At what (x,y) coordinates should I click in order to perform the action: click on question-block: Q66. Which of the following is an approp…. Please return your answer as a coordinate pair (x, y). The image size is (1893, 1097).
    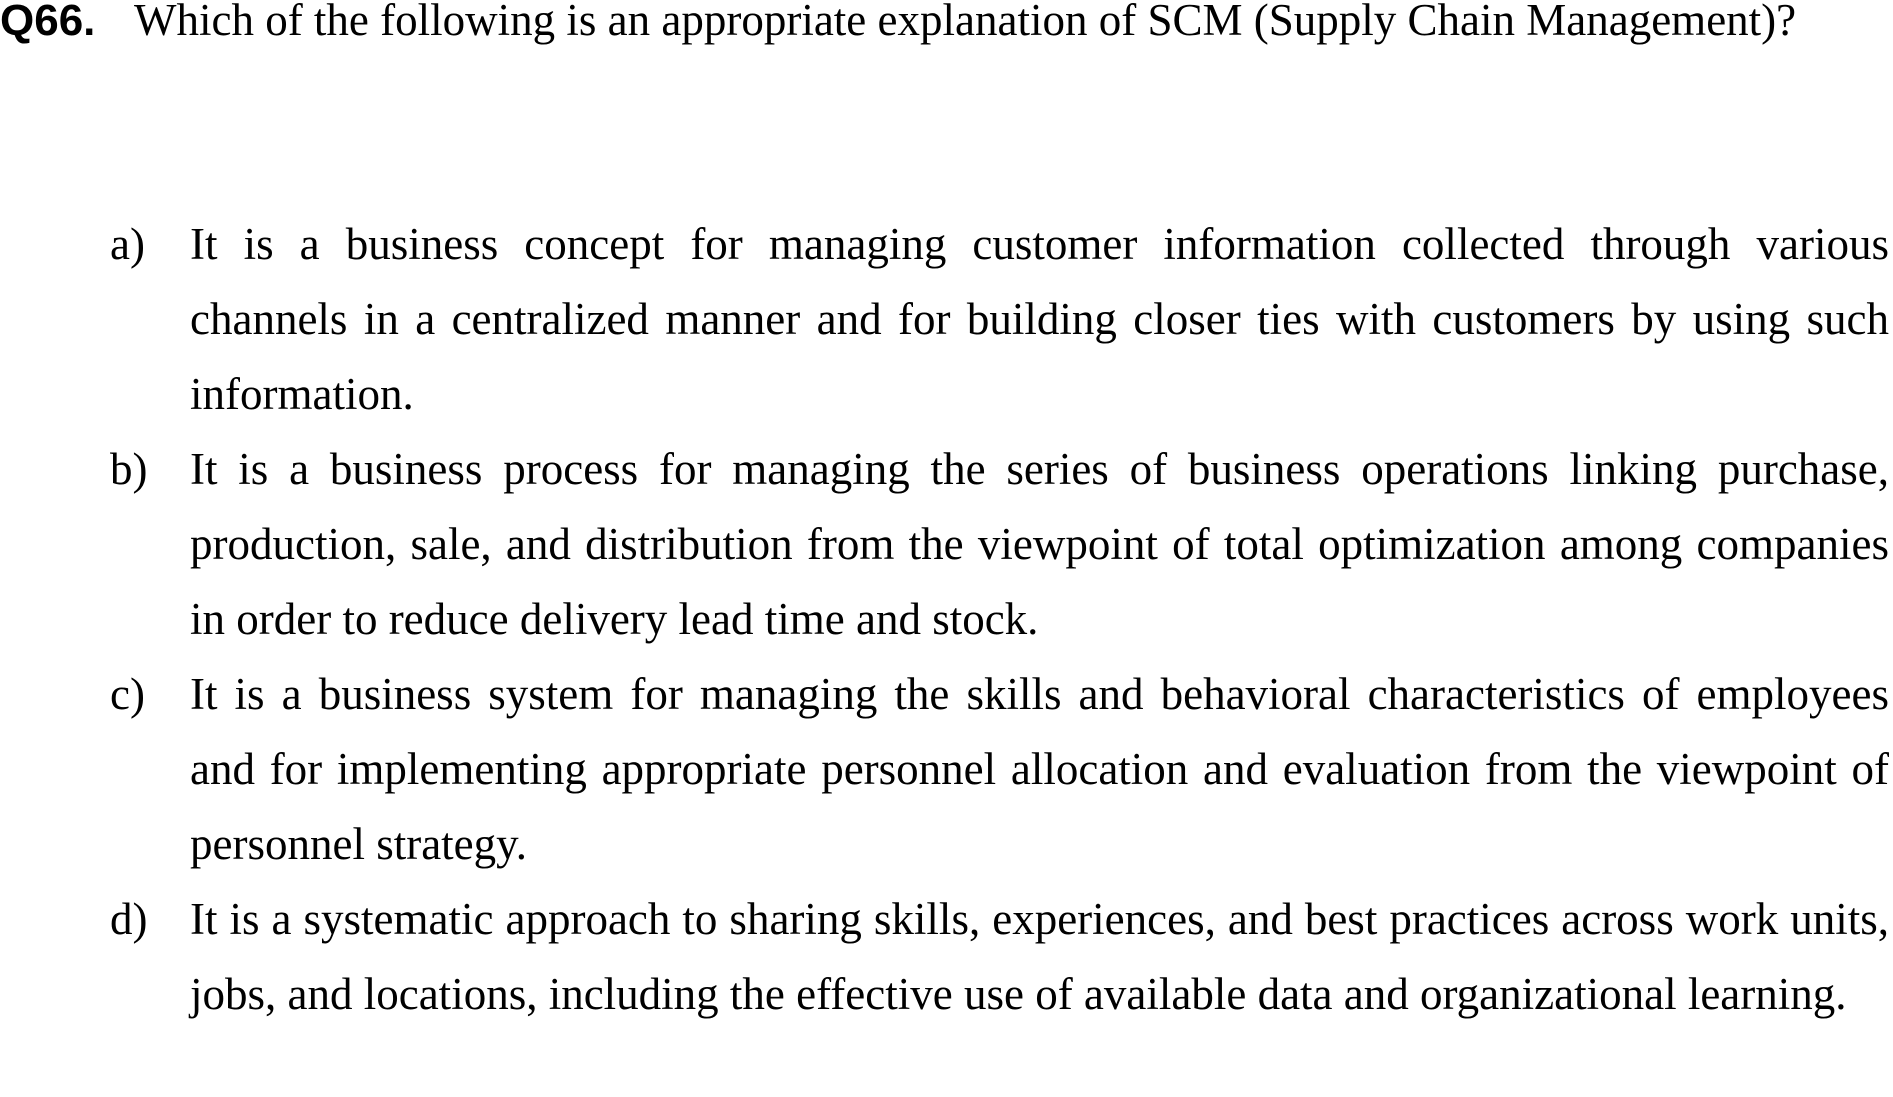
    Looking at the image, I should click on (944, 29).